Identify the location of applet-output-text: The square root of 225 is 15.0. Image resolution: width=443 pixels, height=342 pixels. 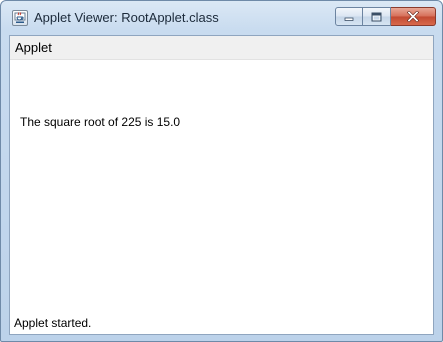
(100, 122).